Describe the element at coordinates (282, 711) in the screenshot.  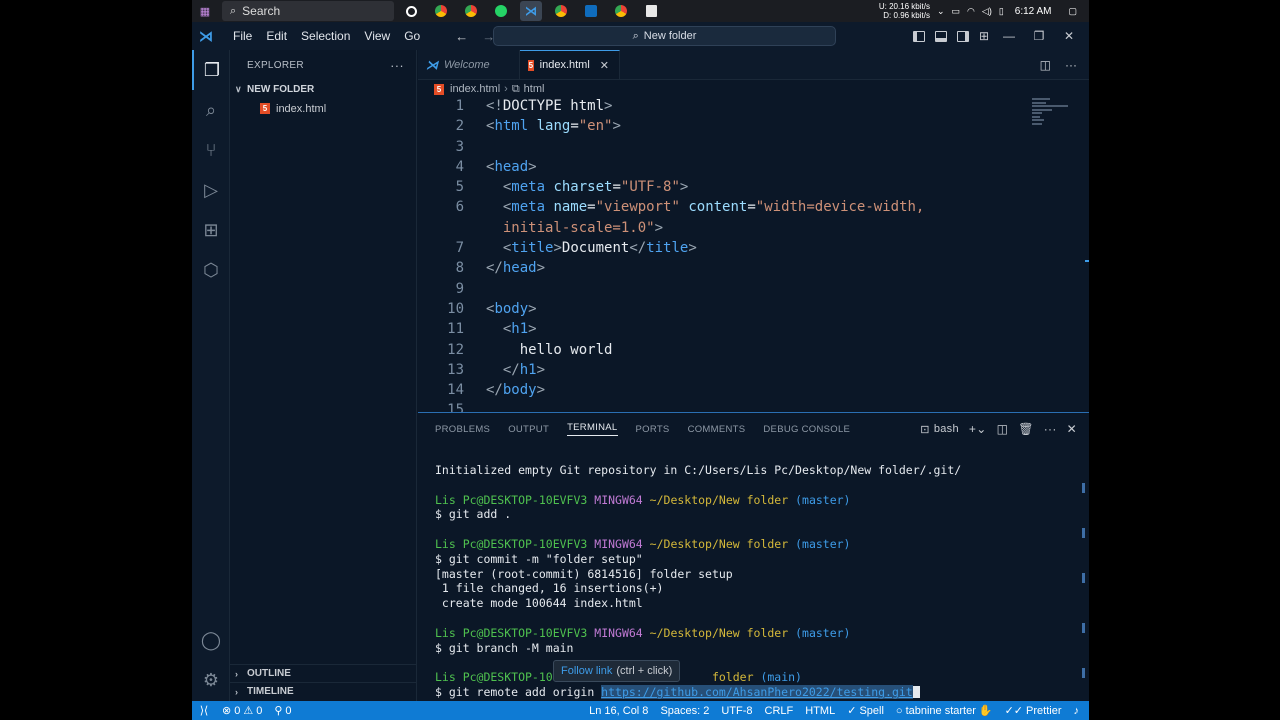
I see `ports-indicator: ⚲ 0` at that location.